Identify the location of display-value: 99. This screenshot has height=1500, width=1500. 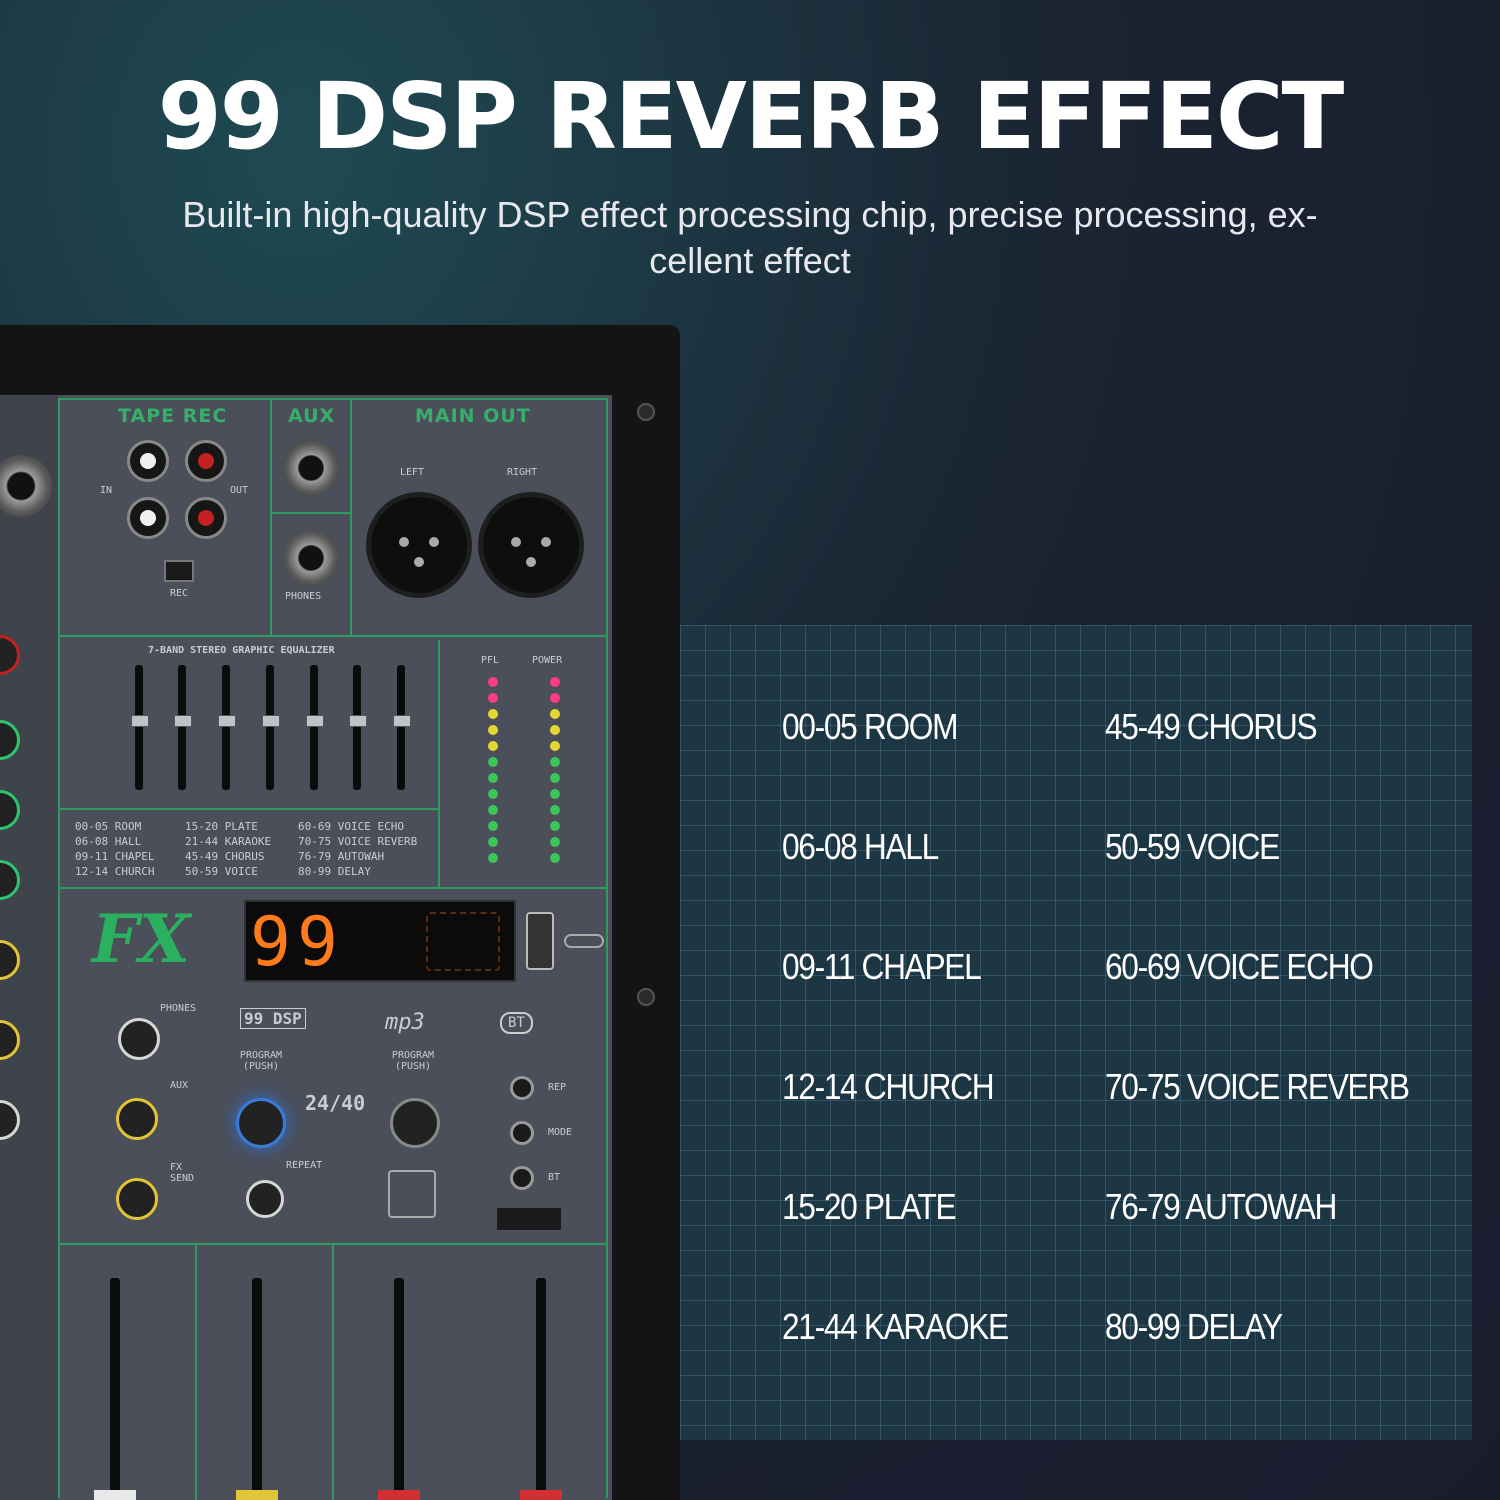
(297, 942).